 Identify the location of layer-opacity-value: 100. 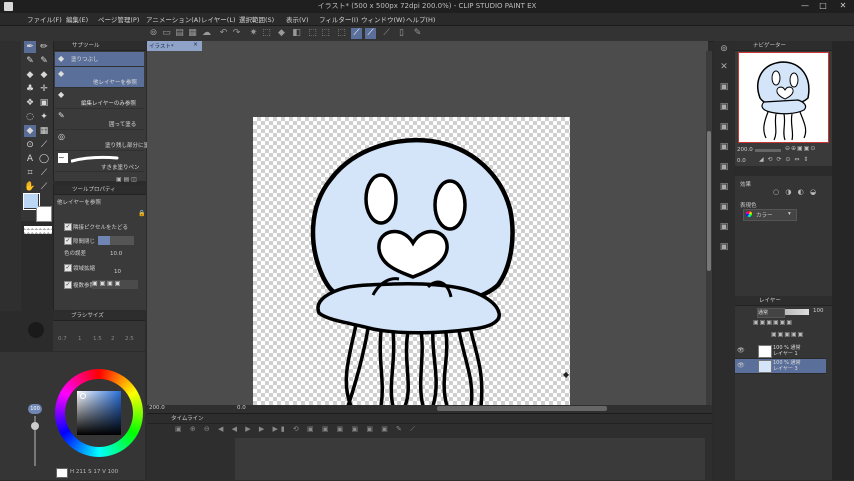
(818, 311).